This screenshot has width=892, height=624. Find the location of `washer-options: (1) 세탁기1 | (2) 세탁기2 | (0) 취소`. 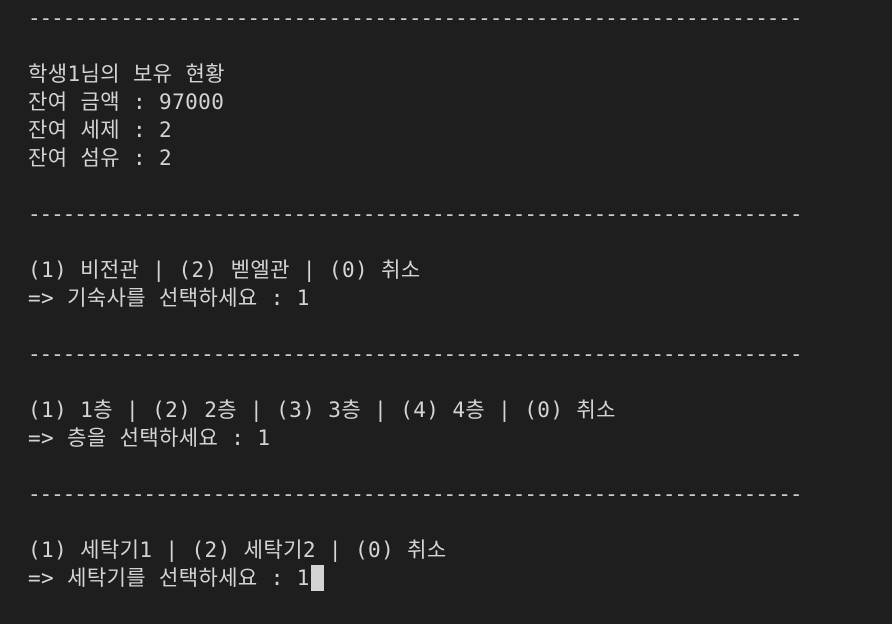

washer-options: (1) 세탁기1 | (2) 세탁기2 | (0) 취소 is located at coordinates (237, 550).